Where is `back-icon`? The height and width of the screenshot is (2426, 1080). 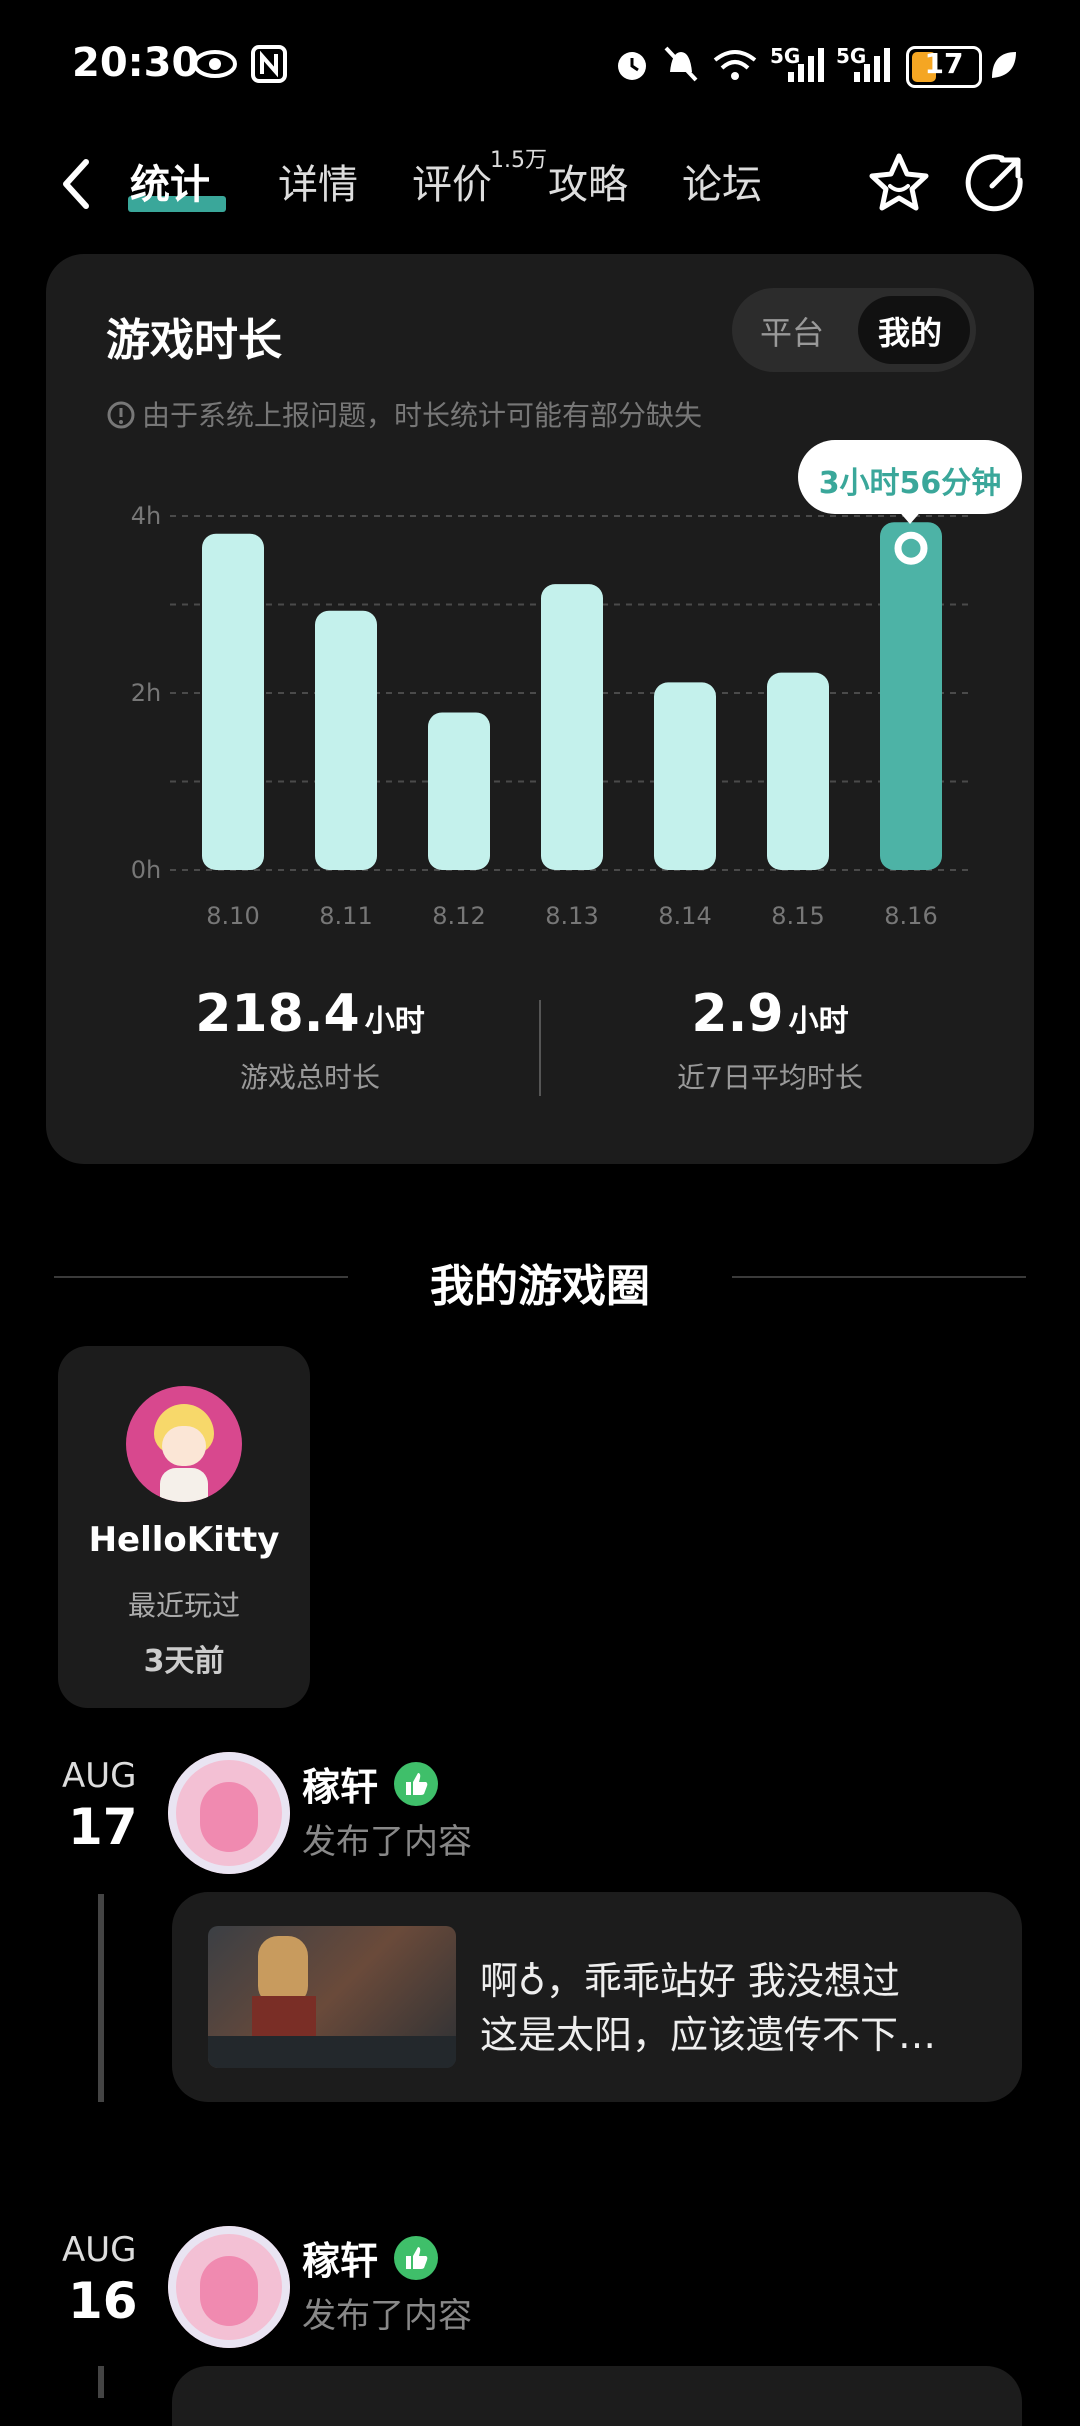
back-icon is located at coordinates (76, 184).